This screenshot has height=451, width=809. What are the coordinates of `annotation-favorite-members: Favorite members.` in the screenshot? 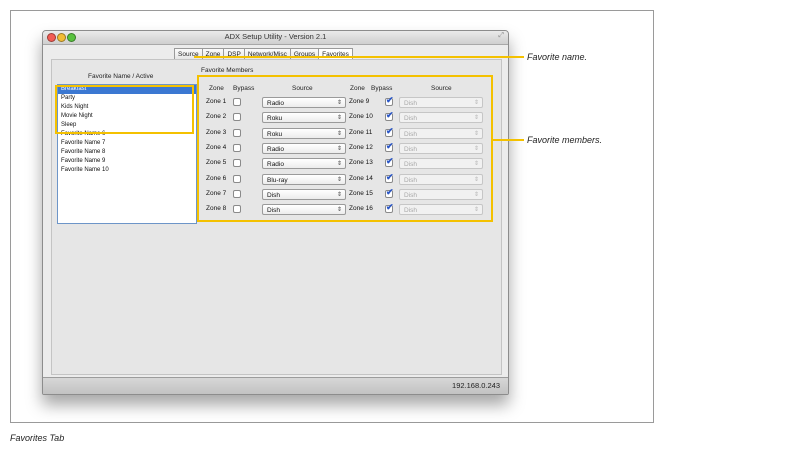 It's located at (565, 140).